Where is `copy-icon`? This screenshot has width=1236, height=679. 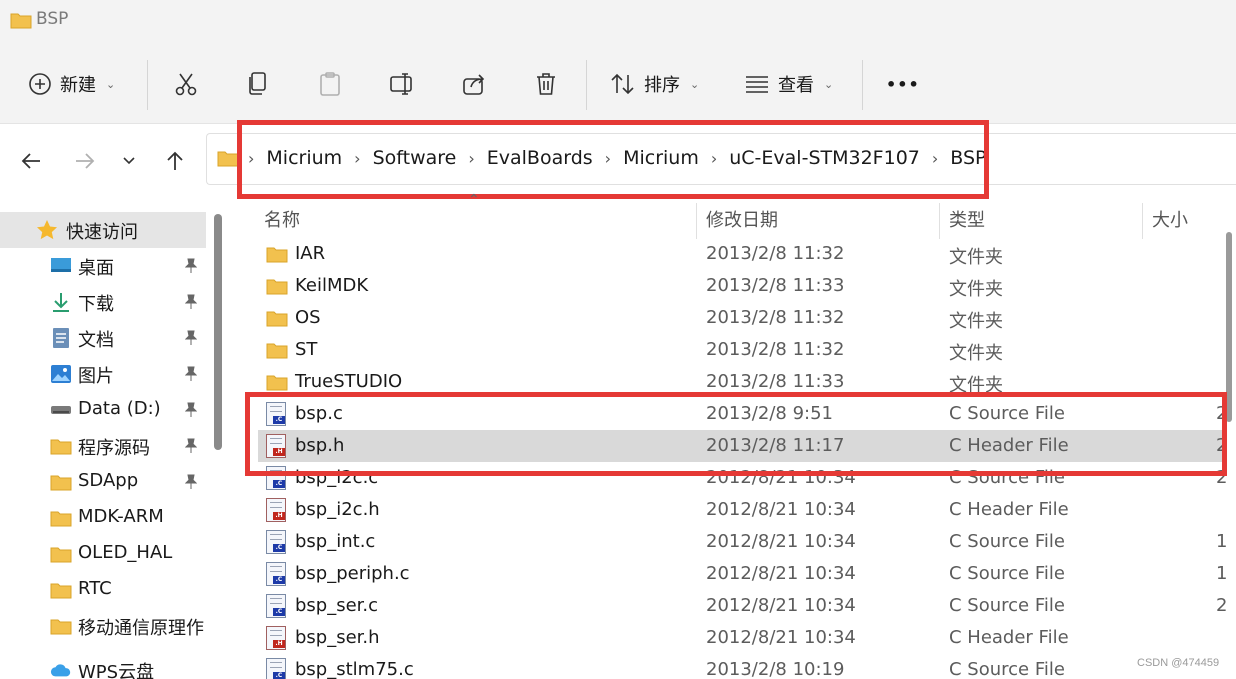
copy-icon is located at coordinates (257, 83).